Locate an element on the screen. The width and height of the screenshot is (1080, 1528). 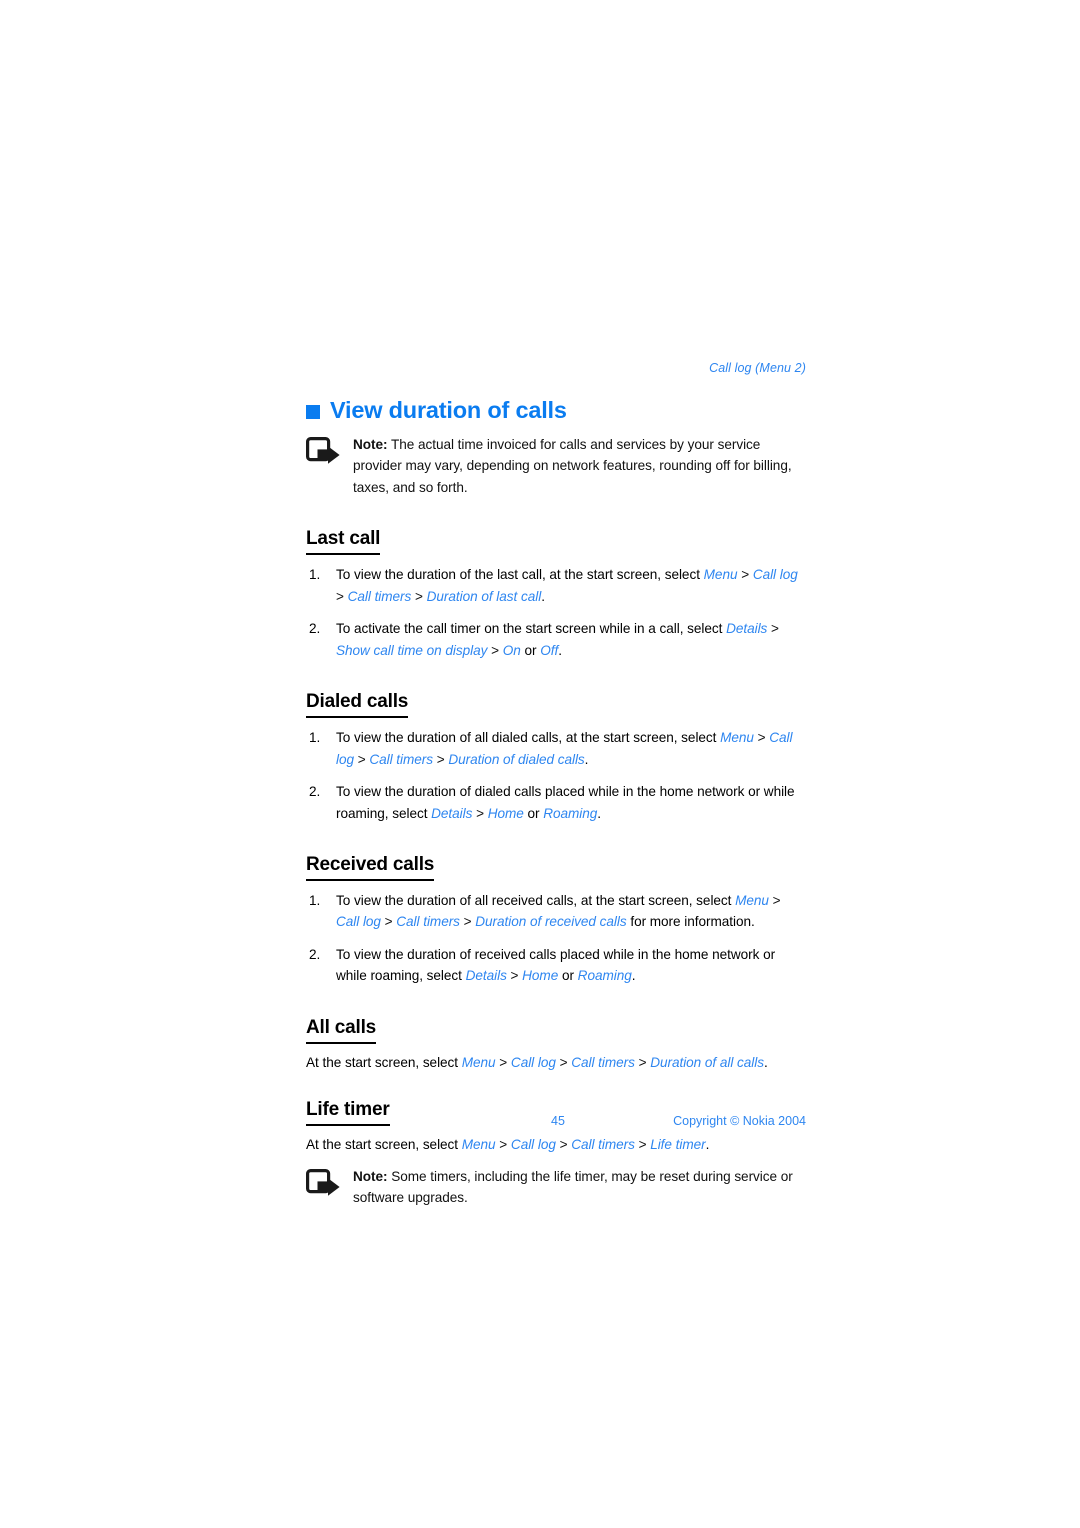
ui-path-token: Roaming is located at coordinates (570, 813).